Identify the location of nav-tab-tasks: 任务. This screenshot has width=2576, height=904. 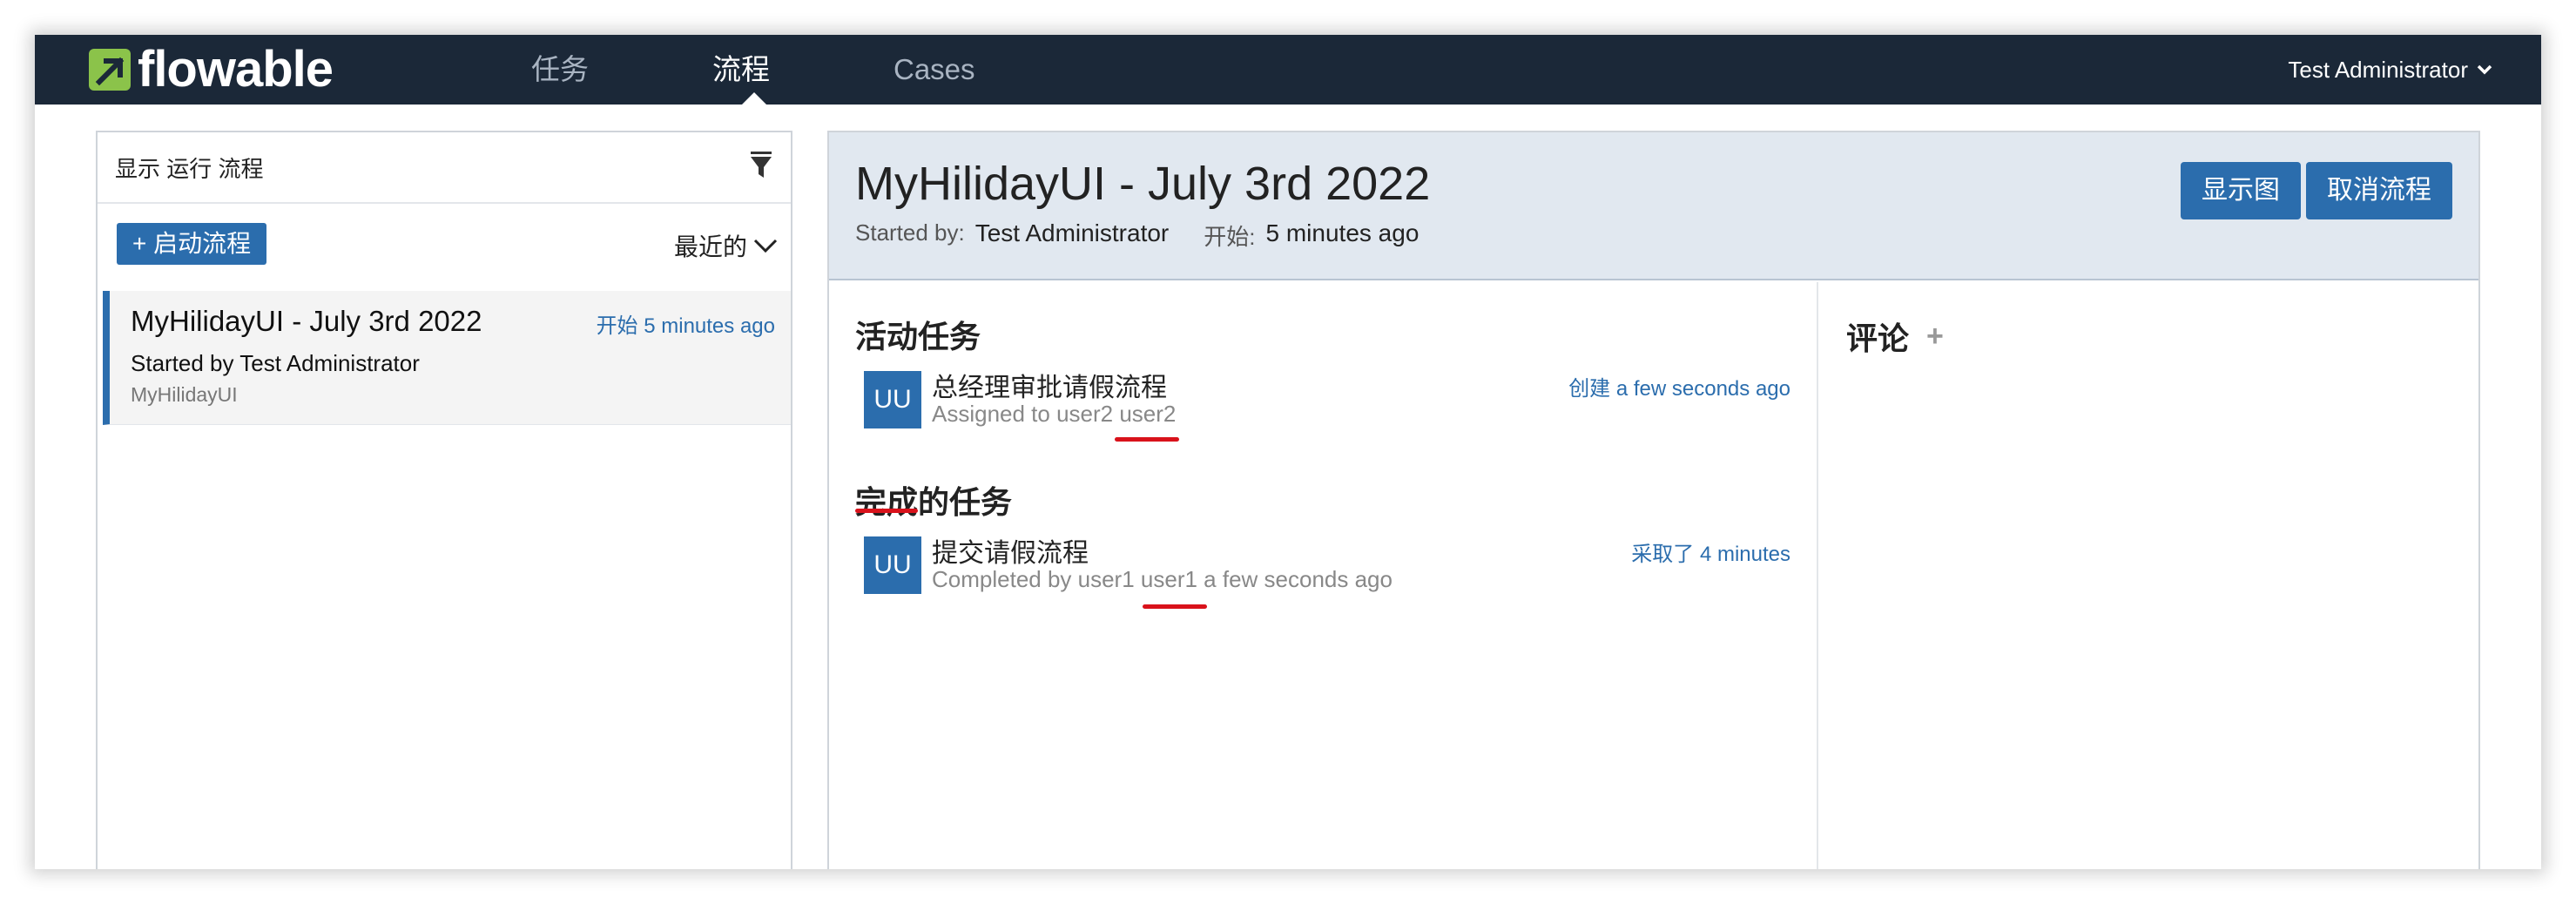
(560, 70).